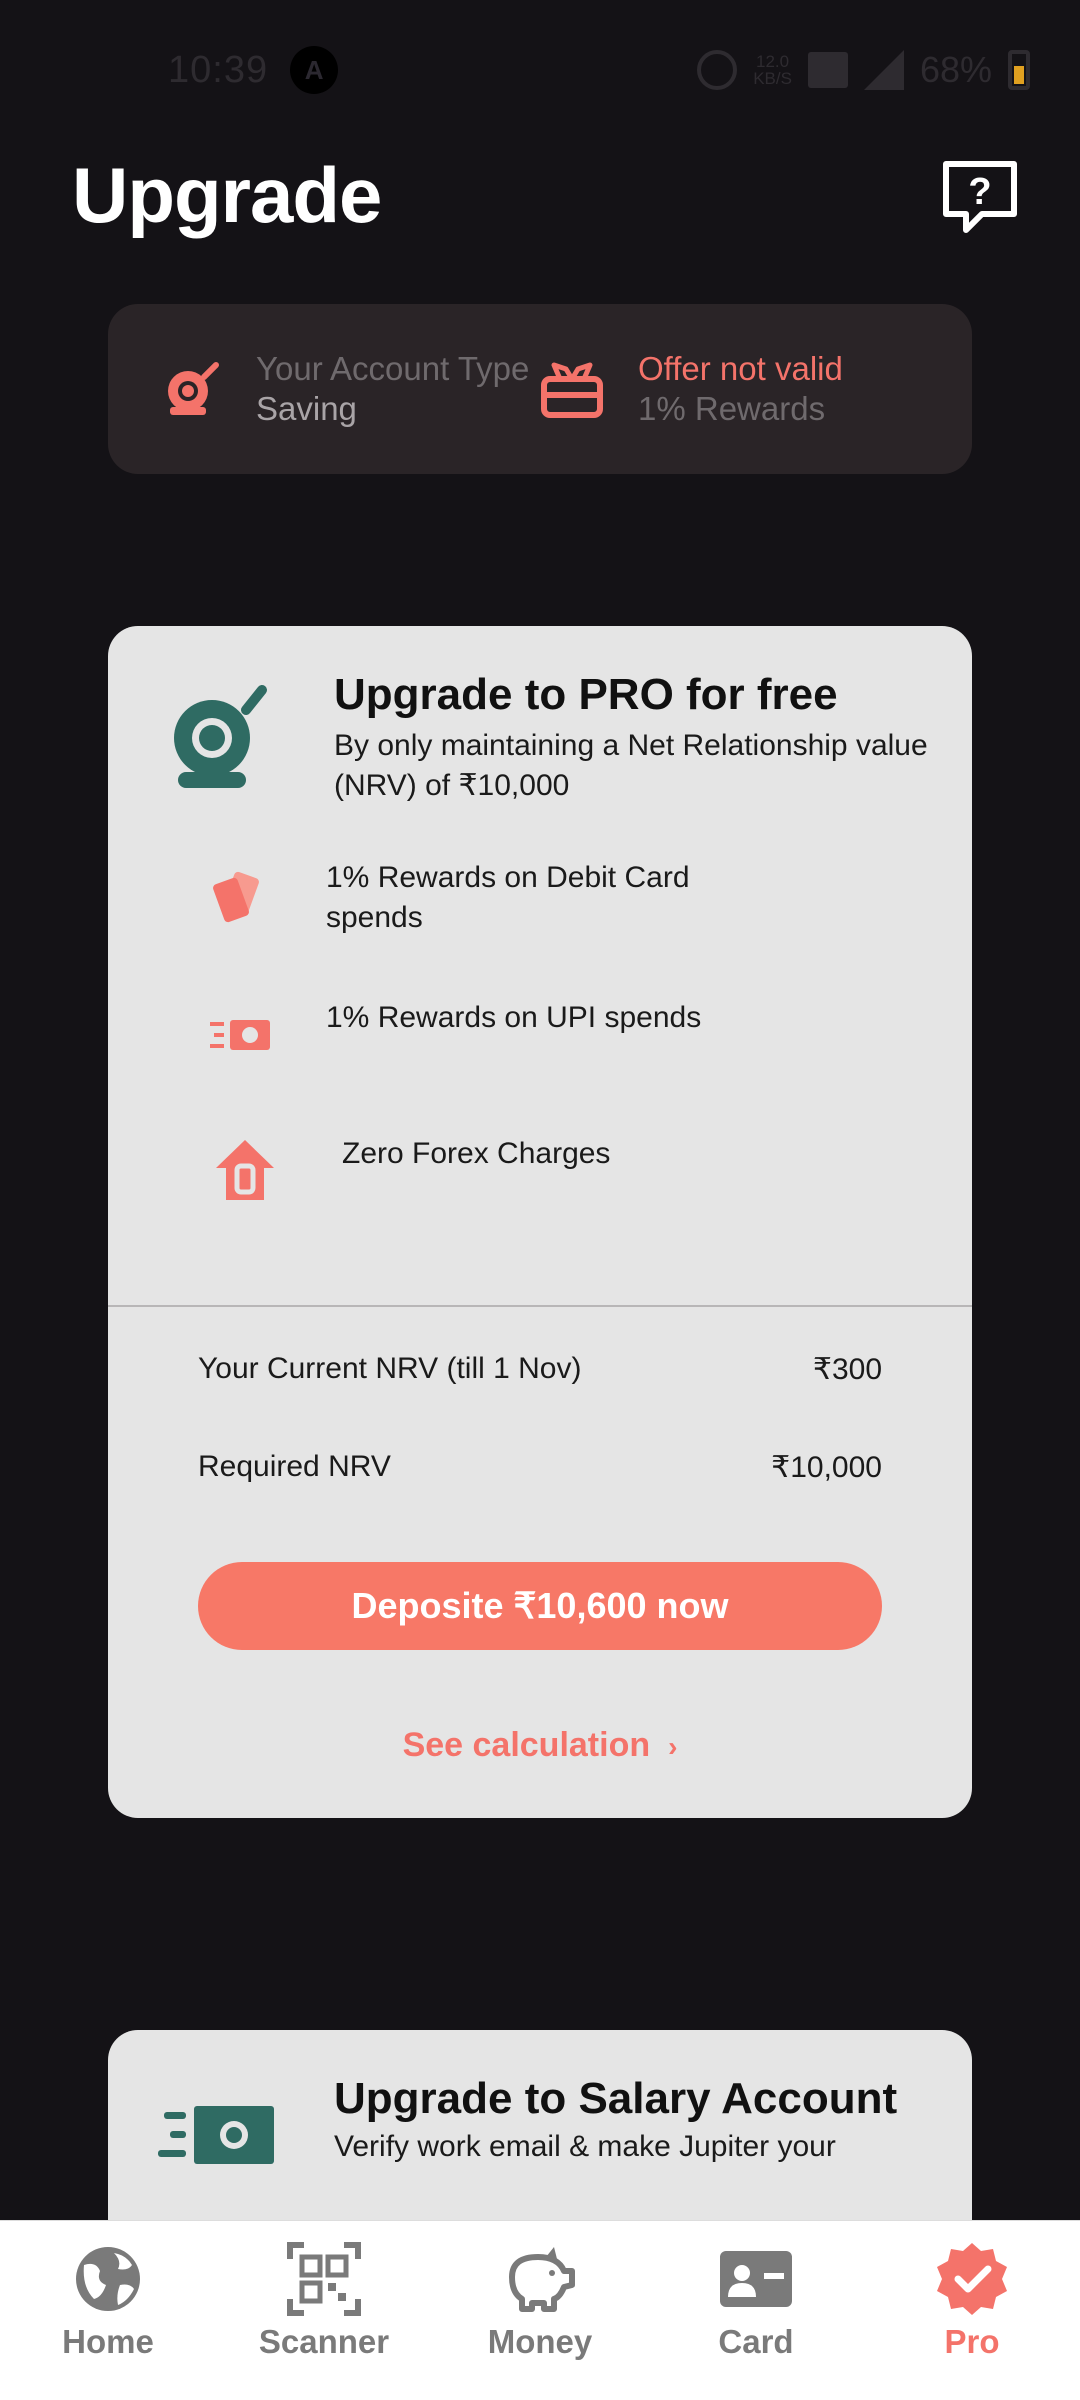  Describe the element at coordinates (827, 70) in the screenshot. I see `volte-icon` at that location.